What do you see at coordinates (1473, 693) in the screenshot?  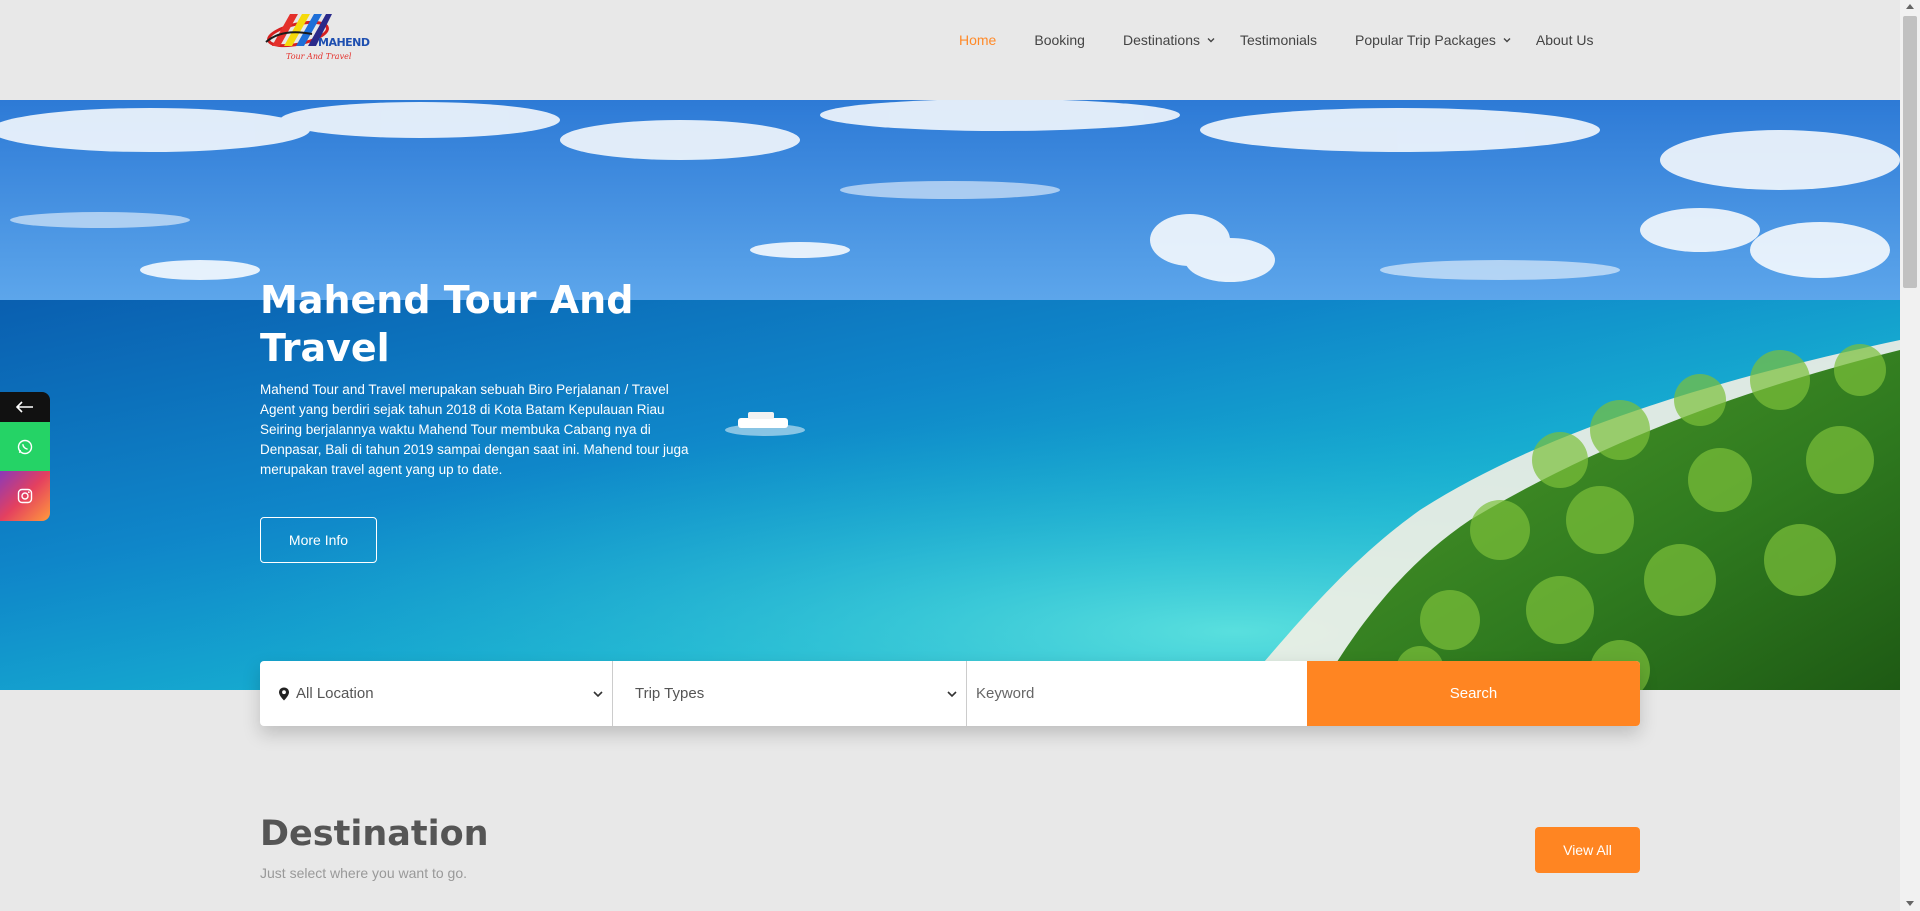 I see `search-button: Search` at bounding box center [1473, 693].